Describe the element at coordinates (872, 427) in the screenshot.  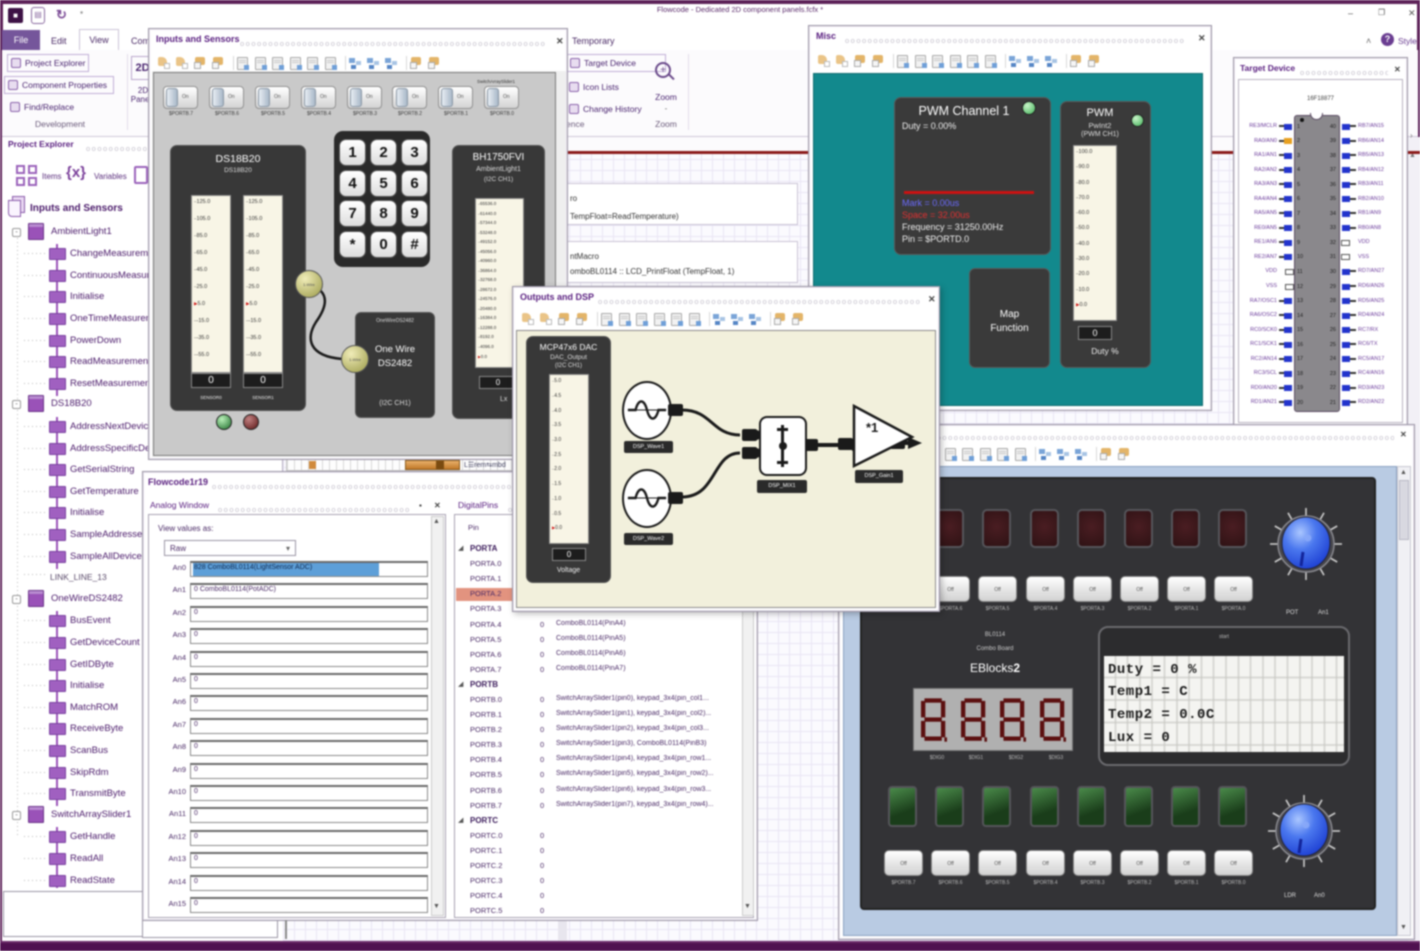
I see `svg-text: *1` at that location.